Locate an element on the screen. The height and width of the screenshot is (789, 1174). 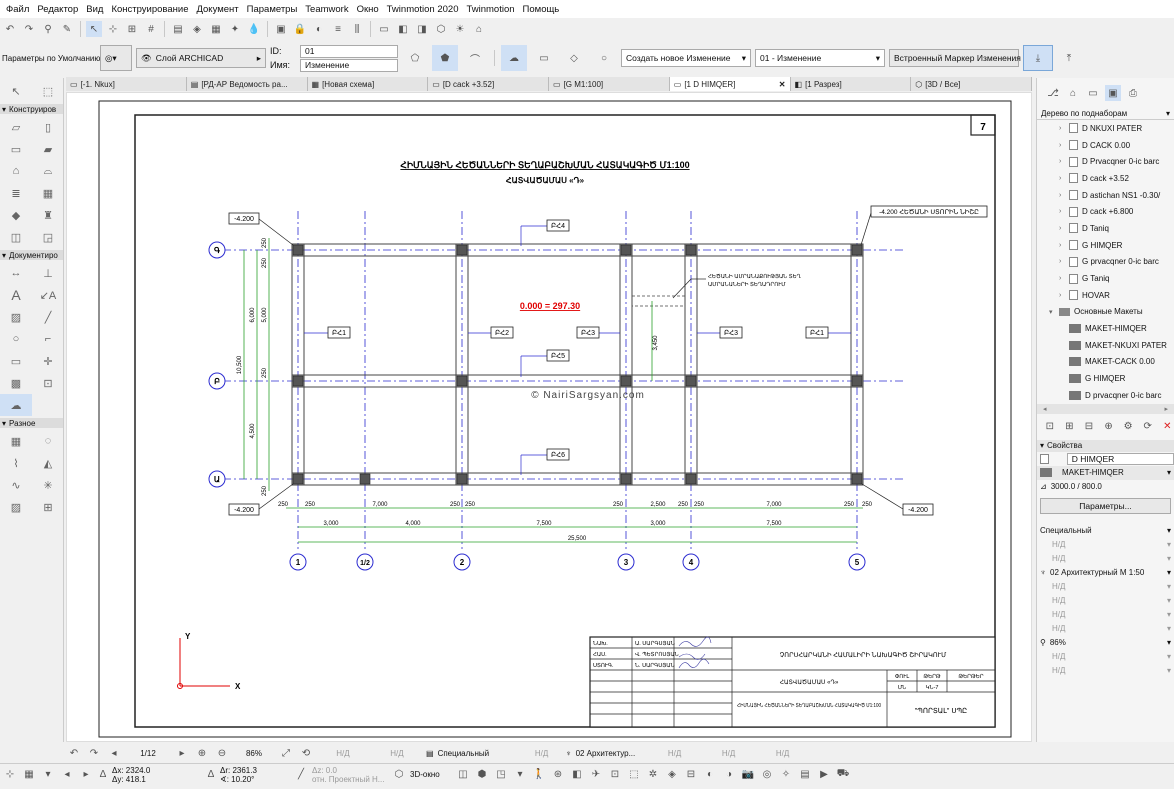
drop-icon: 💧 is located at coordinates (254, 29).